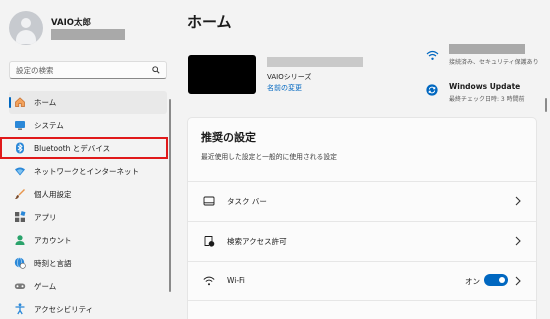 The image size is (550, 319). What do you see at coordinates (170, 195) in the screenshot?
I see `sidebar-scrollbar` at bounding box center [170, 195].